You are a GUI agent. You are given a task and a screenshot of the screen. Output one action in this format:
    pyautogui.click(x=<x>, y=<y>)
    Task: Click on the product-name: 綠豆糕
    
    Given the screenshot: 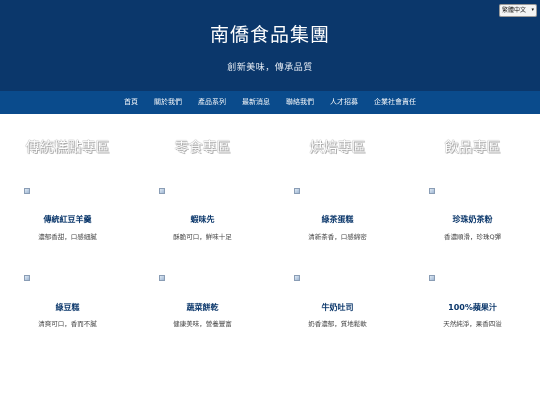 What is the action you would take?
    pyautogui.click(x=67, y=307)
    